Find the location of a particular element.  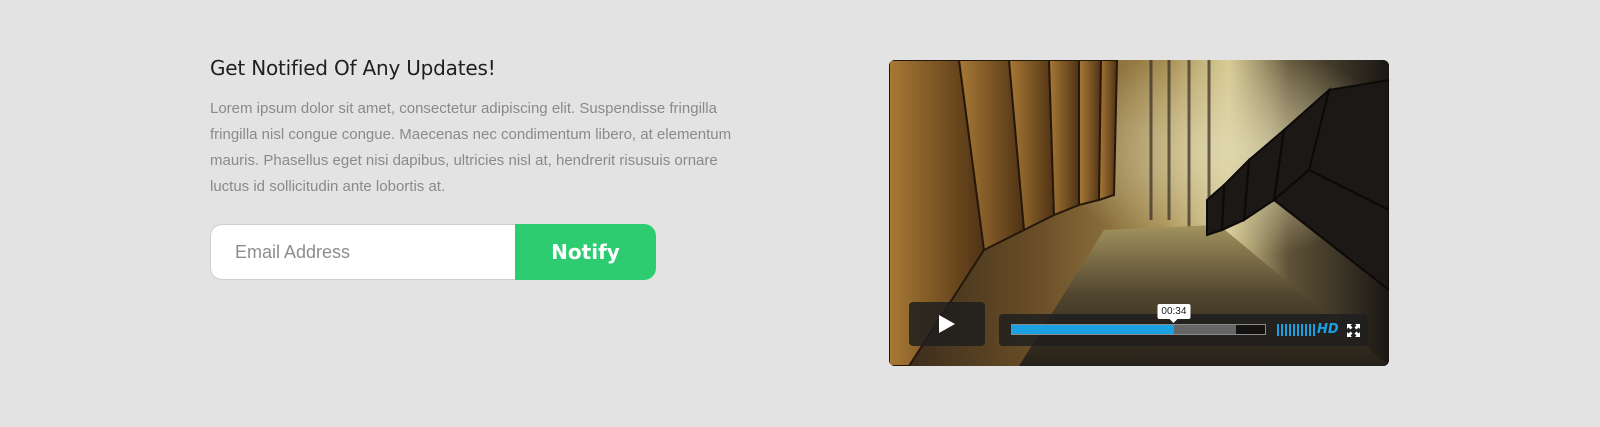

volume-level-icon is located at coordinates (1296, 330).